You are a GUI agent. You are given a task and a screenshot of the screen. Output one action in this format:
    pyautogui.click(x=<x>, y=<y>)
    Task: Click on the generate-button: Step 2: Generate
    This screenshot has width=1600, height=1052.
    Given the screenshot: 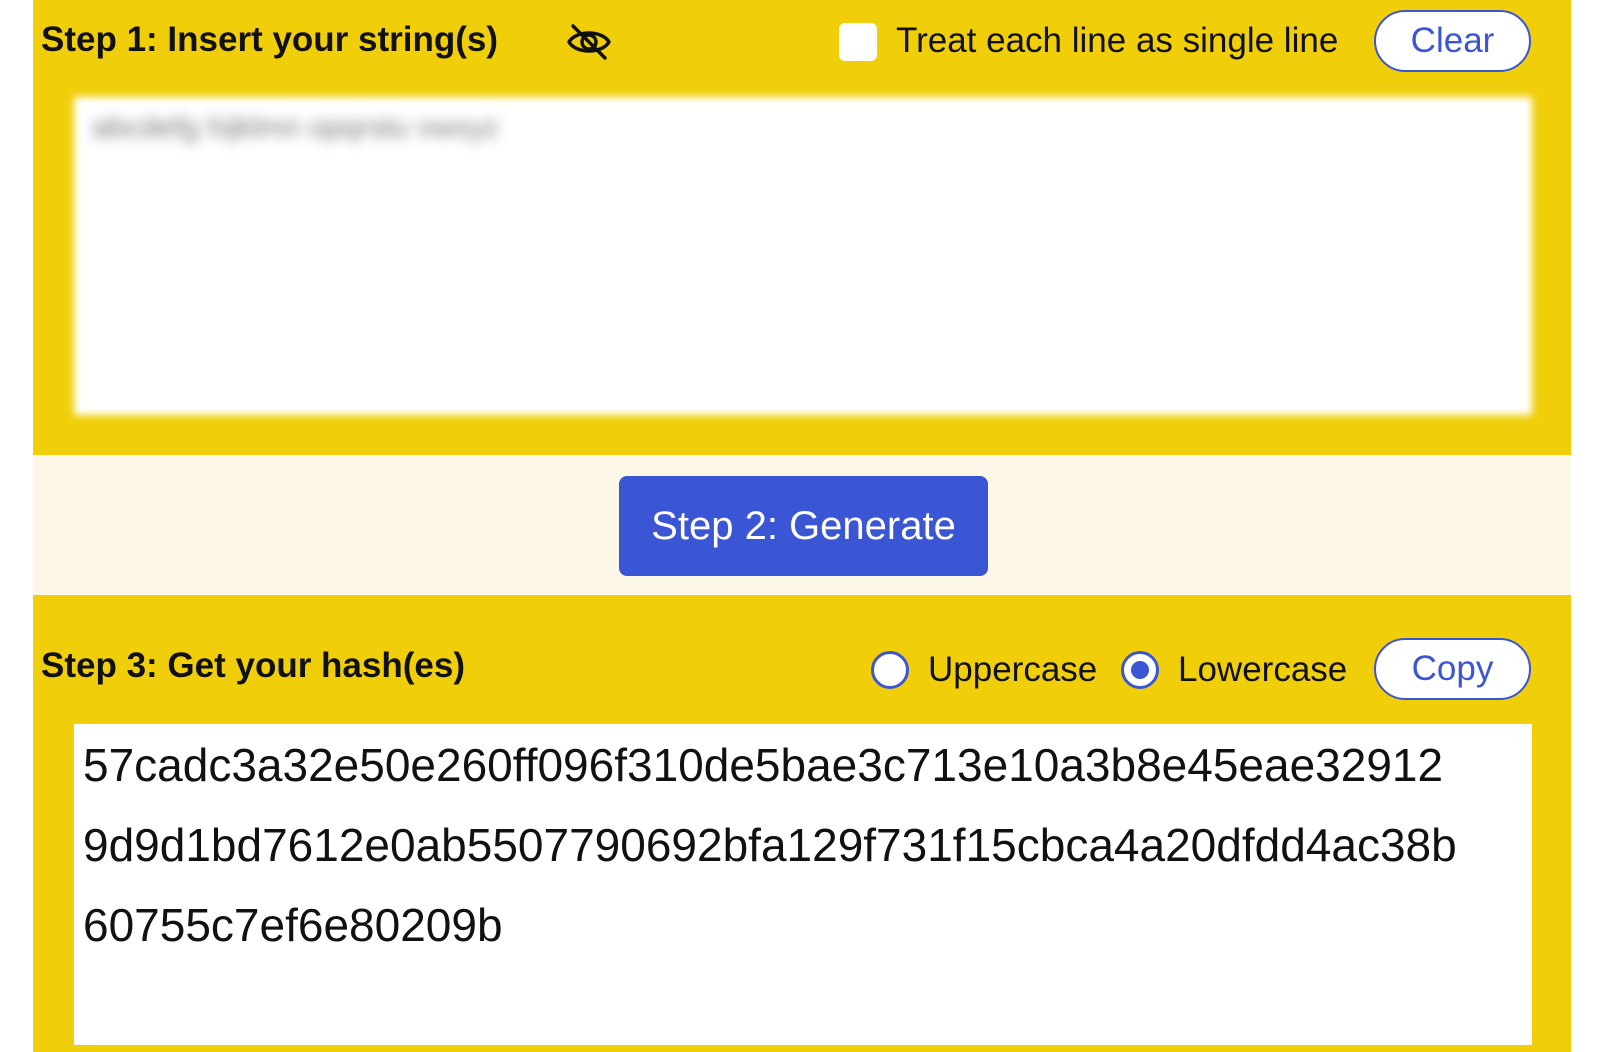 What is the action you would take?
    pyautogui.click(x=803, y=526)
    